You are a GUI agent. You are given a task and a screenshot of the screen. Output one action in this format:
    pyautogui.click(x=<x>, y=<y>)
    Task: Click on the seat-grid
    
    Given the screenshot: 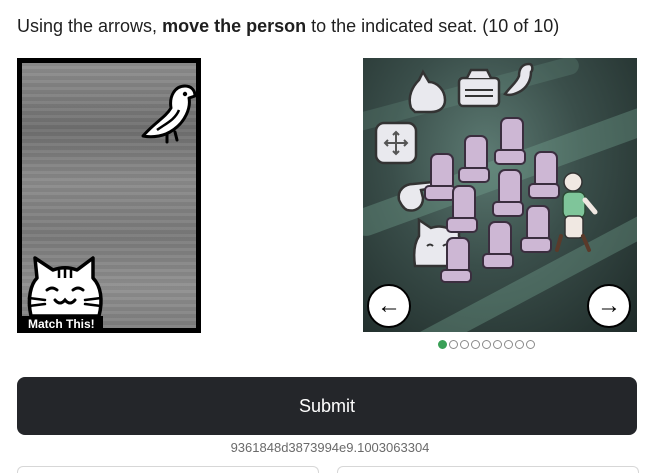 What is the action you would take?
    pyautogui.click(x=492, y=200)
    